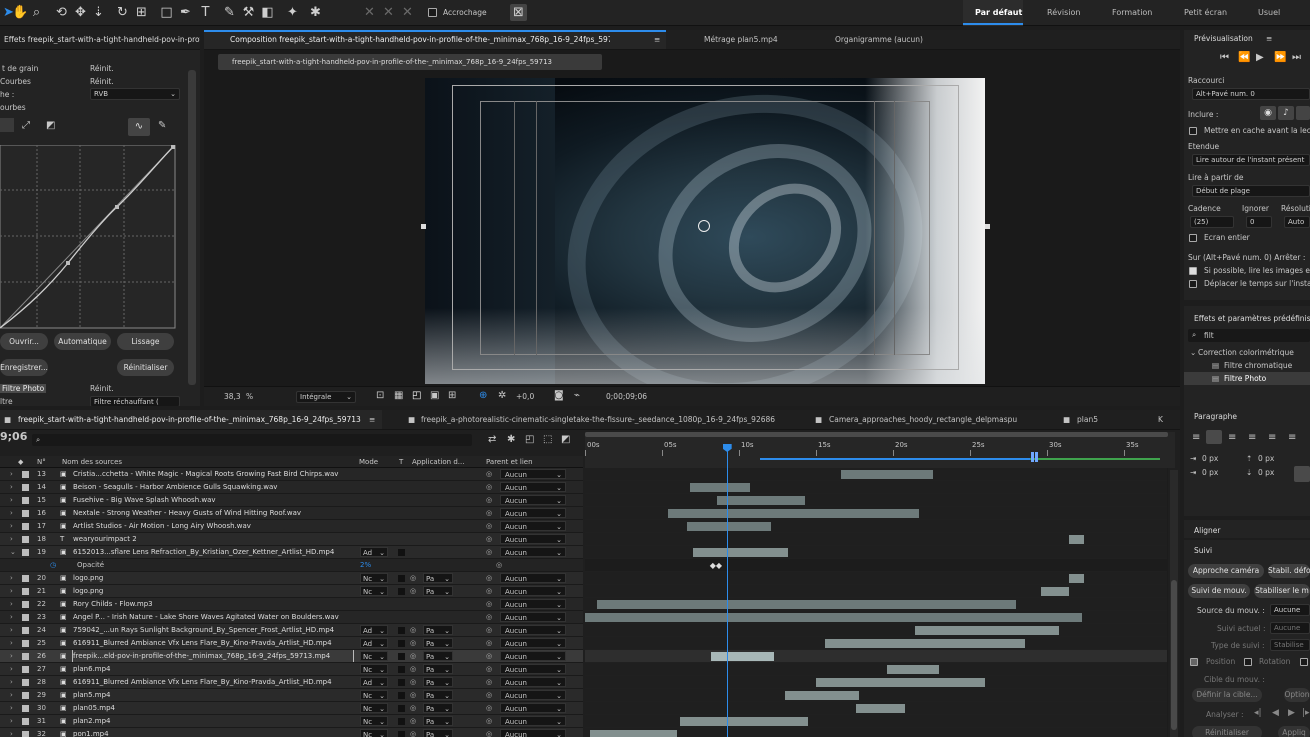  What do you see at coordinates (248, 12) in the screenshot?
I see `clone-stamp-tool-icon: ⚒` at bounding box center [248, 12].